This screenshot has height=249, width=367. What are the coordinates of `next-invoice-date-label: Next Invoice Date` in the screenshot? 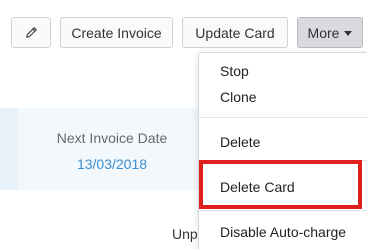 It's located at (112, 138).